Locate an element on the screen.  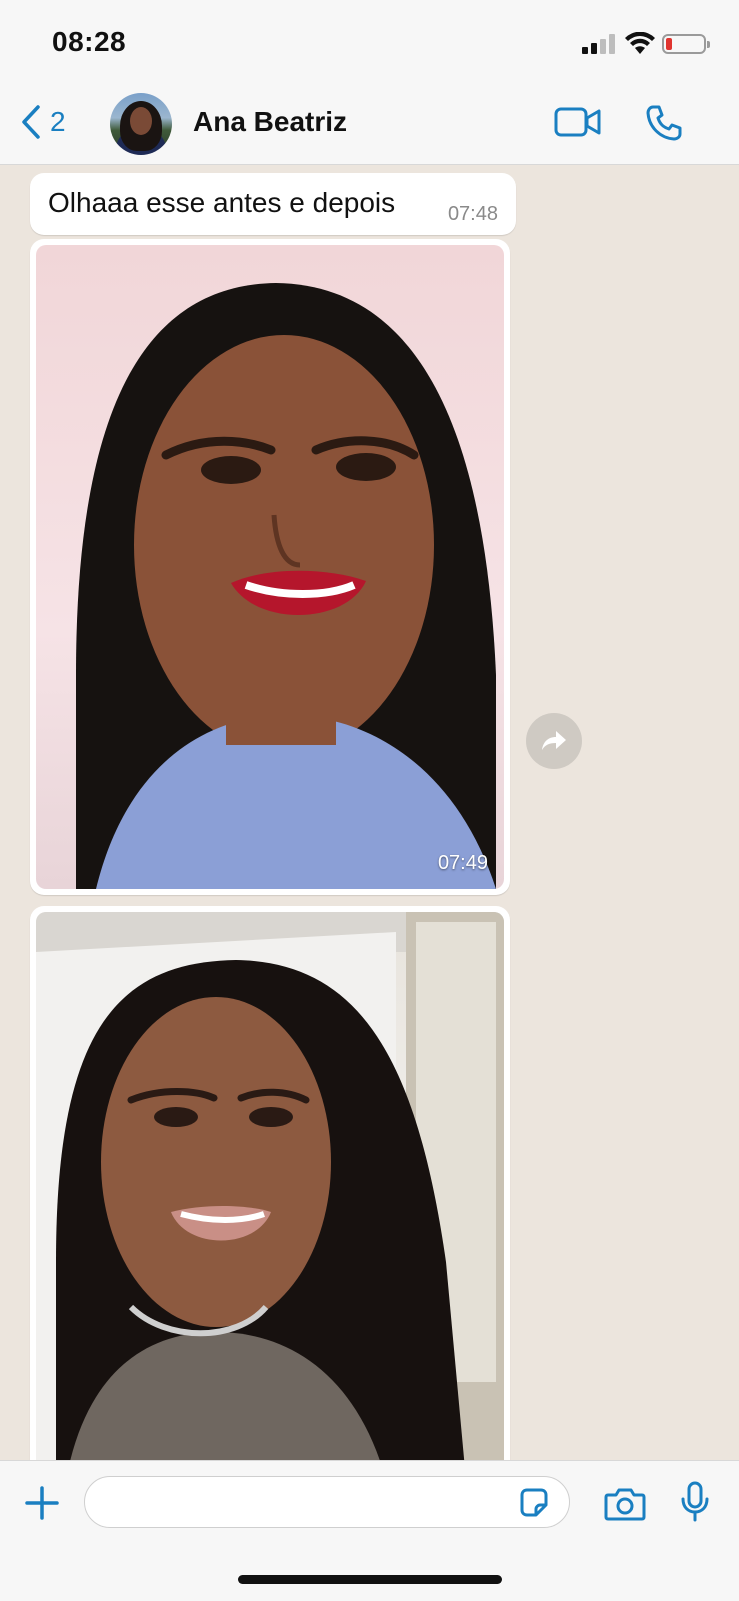
message-input is located at coordinates (327, 1502).